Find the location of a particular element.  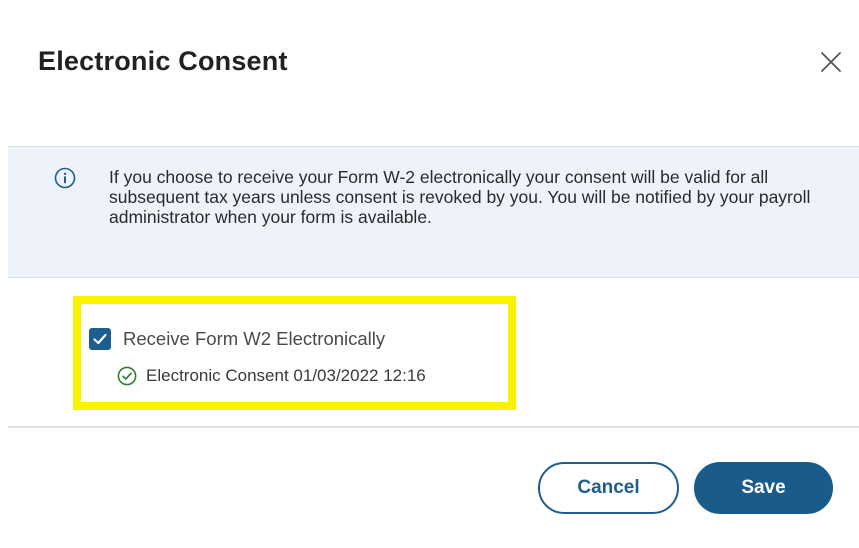

close-icon is located at coordinates (831, 62).